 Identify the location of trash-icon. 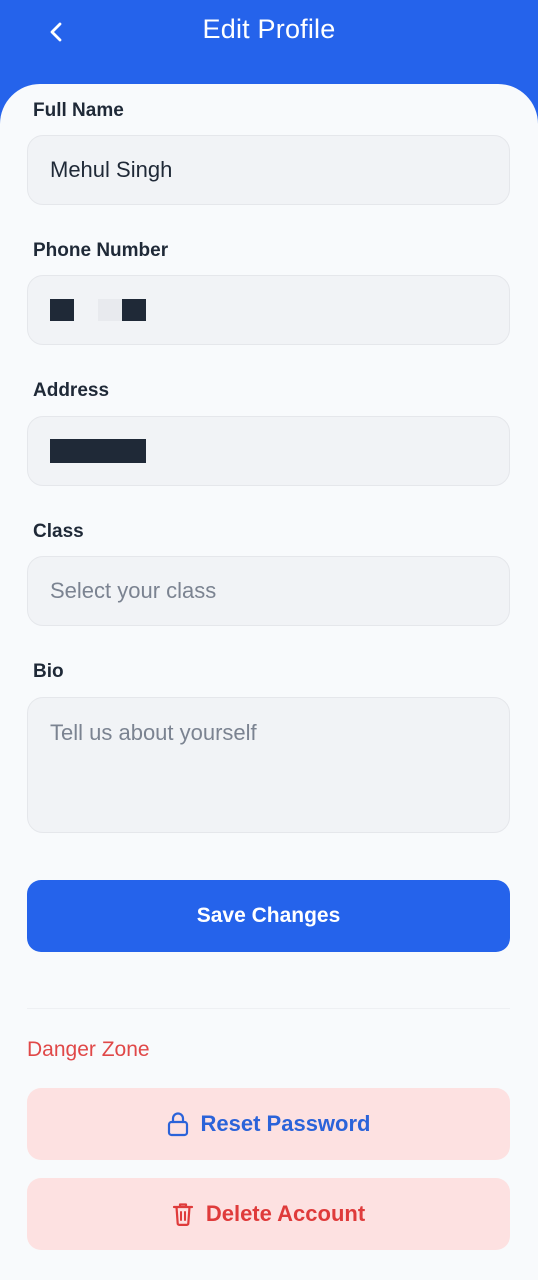
(183, 1214).